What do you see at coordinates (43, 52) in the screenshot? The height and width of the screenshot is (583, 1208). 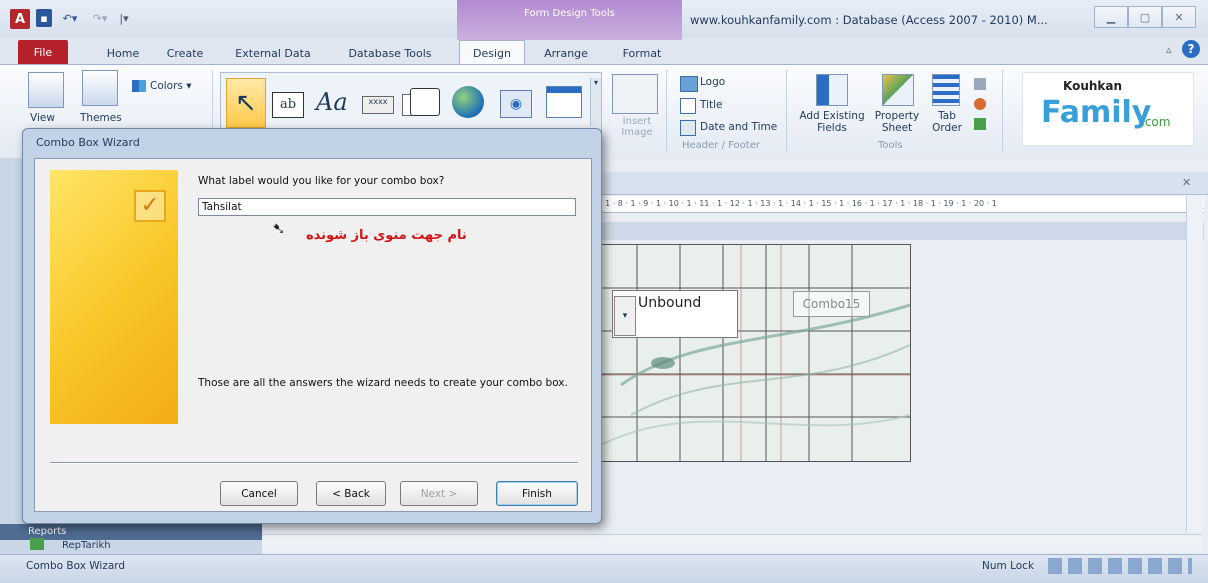 I see `tab-file: File` at bounding box center [43, 52].